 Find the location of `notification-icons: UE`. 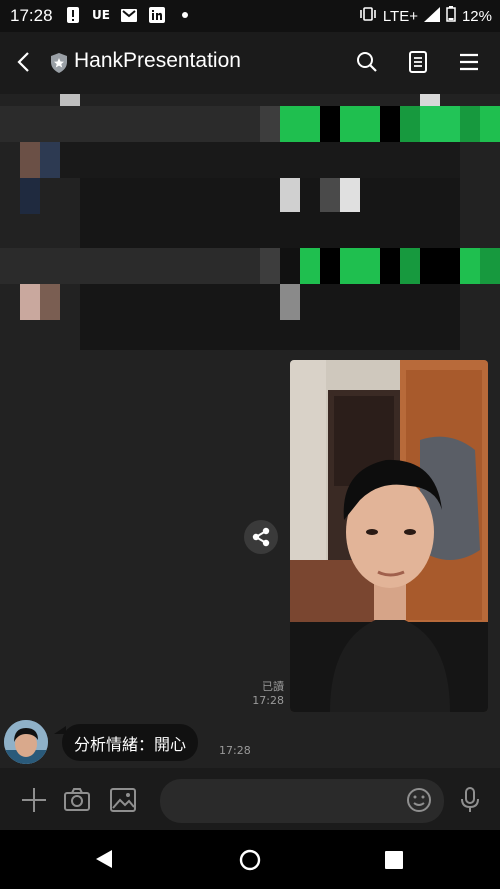

notification-icons: UE is located at coordinates (129, 15).